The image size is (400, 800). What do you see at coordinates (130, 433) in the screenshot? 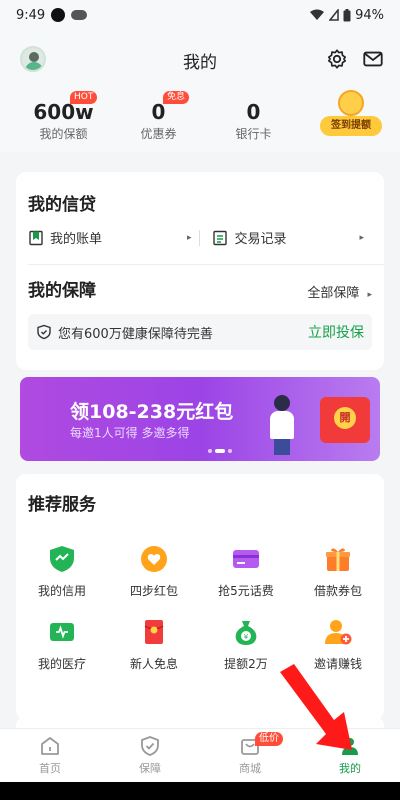
I see `banner-subtext: 每邀1人可得 多邀多得` at bounding box center [130, 433].